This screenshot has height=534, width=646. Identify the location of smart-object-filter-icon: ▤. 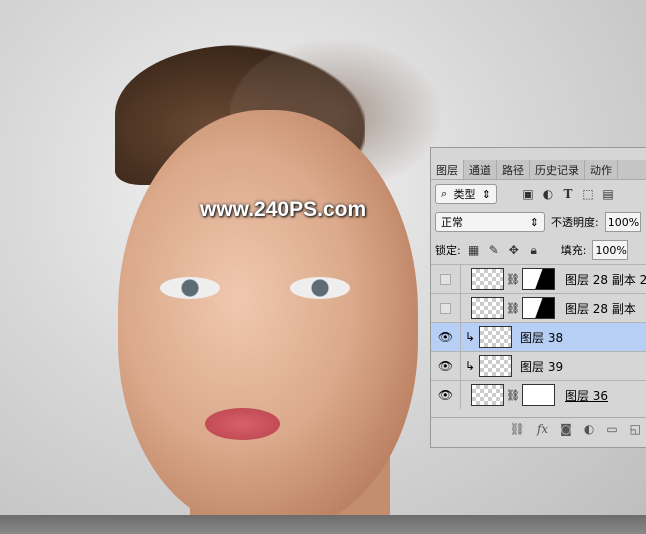
(608, 194).